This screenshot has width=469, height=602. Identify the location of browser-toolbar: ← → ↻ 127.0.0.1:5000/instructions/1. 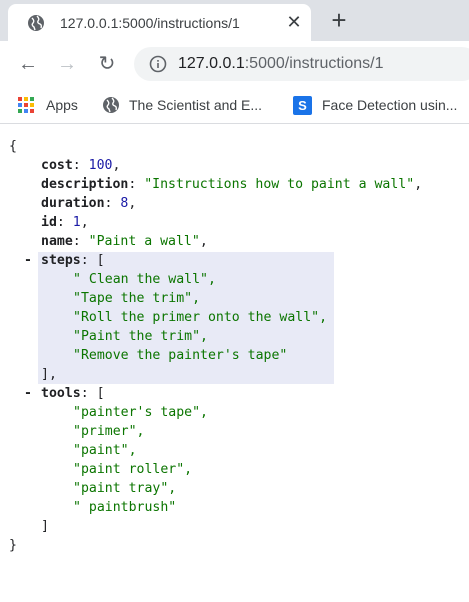
(234, 64).